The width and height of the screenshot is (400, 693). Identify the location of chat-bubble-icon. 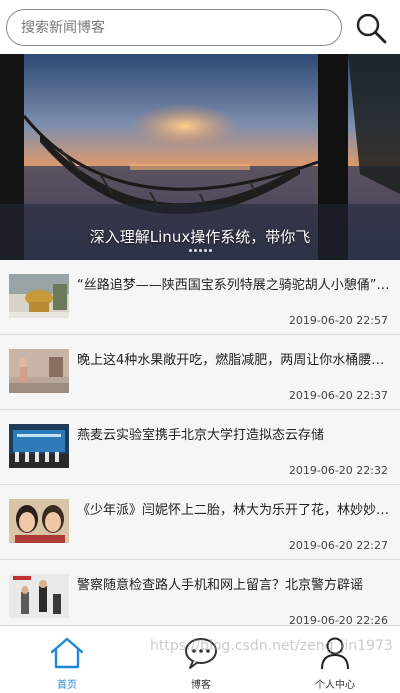
(201, 653).